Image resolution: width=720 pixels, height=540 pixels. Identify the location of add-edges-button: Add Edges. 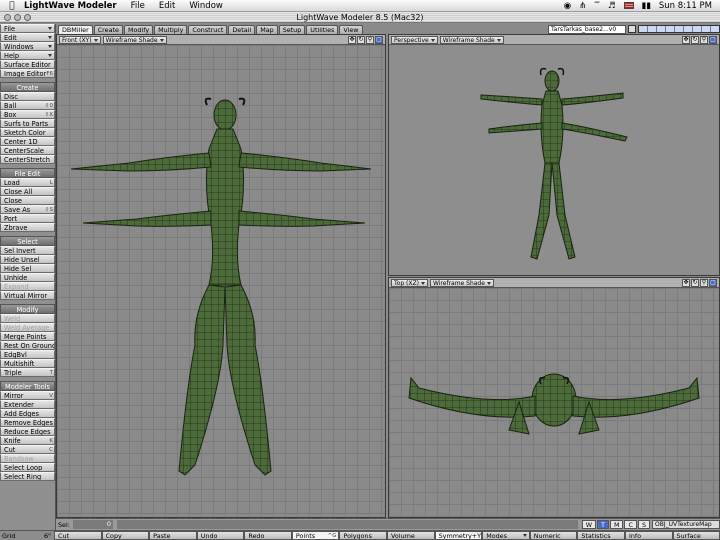
(27, 413).